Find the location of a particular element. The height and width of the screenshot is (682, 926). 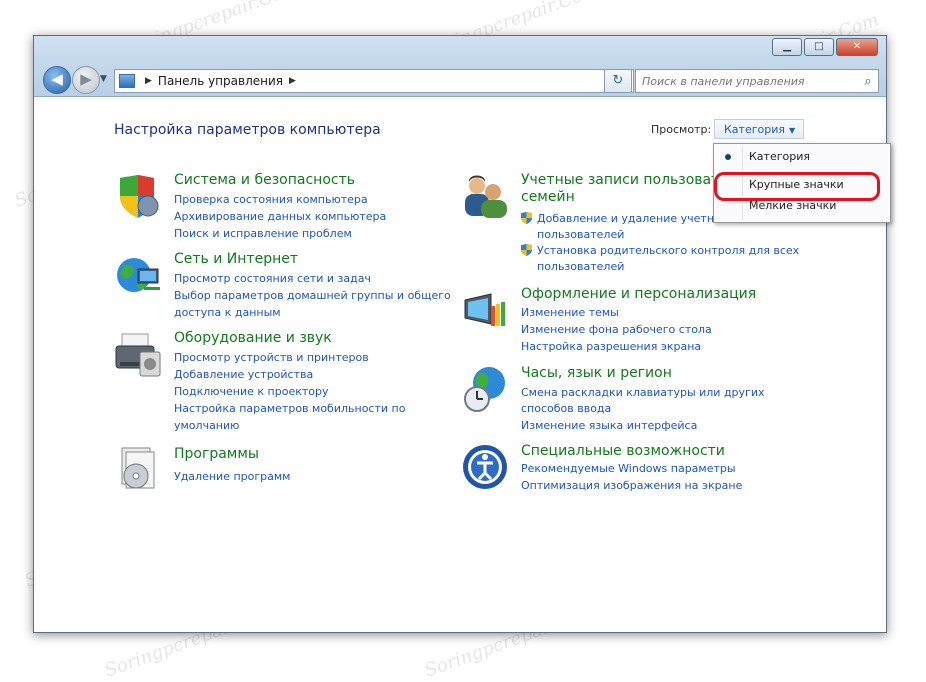

view-label: Просмотр: is located at coordinates (681, 129).